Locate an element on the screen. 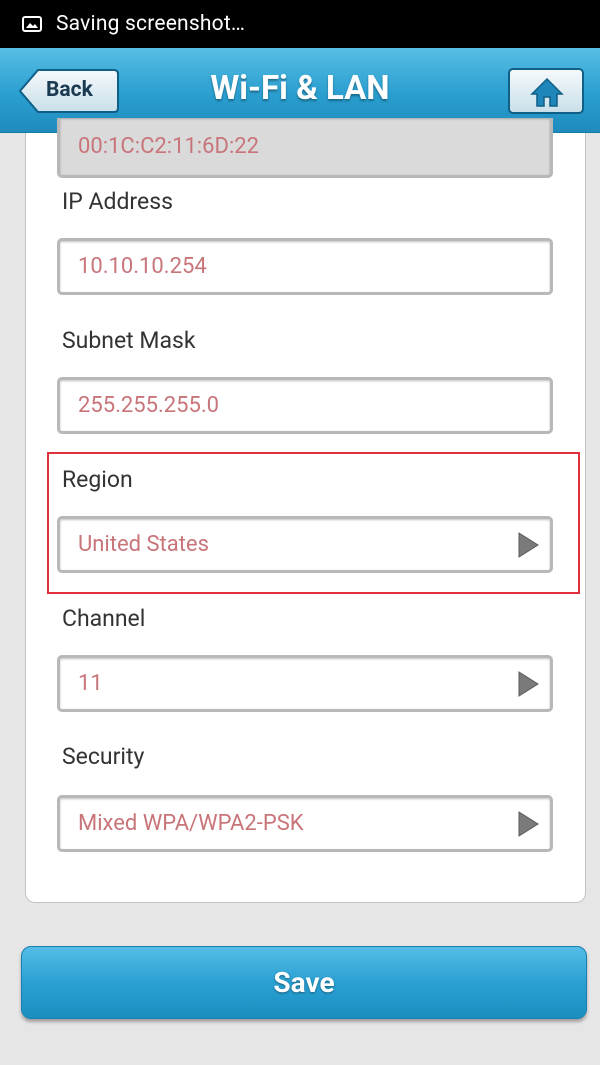 The height and width of the screenshot is (1065, 600). region-select: United States is located at coordinates (305, 544).